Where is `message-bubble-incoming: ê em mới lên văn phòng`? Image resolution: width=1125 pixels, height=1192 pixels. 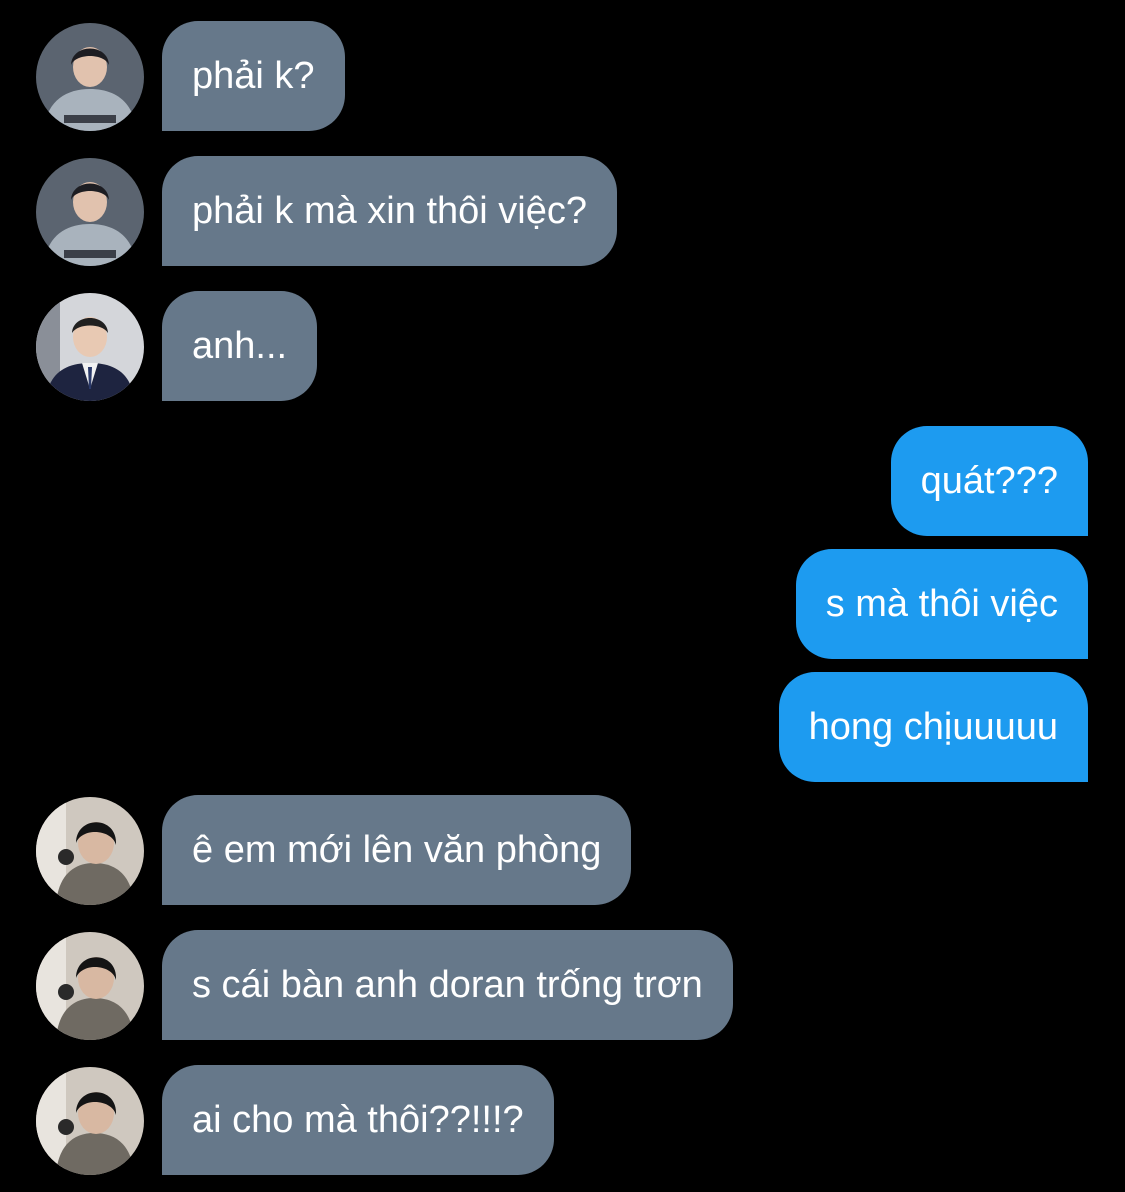
message-bubble-incoming: ê em mới lên văn phòng is located at coordinates (397, 850).